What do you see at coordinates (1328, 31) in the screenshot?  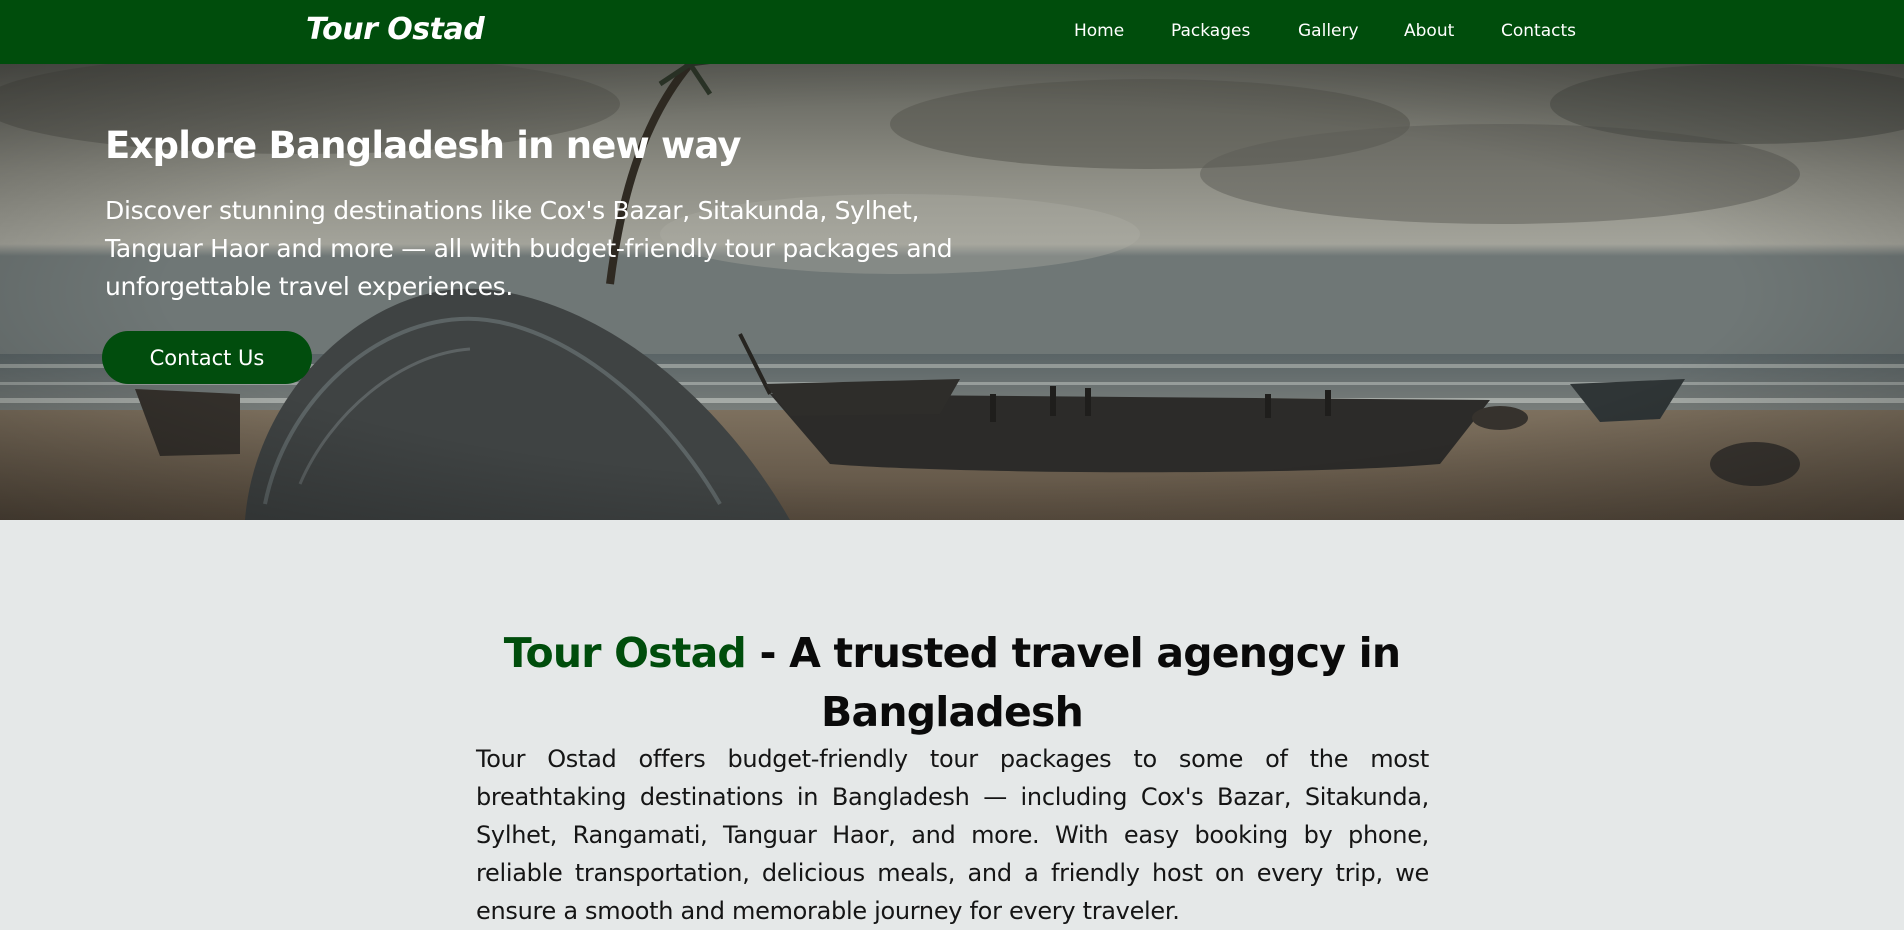 I see `nav-link-gallery: Gallery` at bounding box center [1328, 31].